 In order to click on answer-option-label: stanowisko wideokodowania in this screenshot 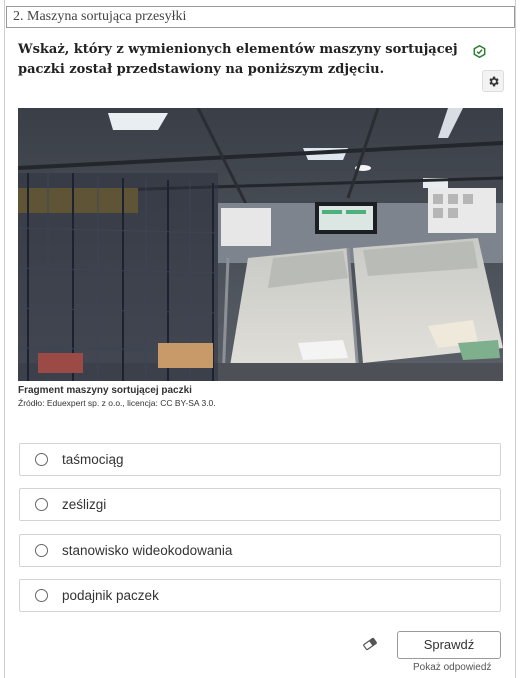, I will do `click(147, 550)`.